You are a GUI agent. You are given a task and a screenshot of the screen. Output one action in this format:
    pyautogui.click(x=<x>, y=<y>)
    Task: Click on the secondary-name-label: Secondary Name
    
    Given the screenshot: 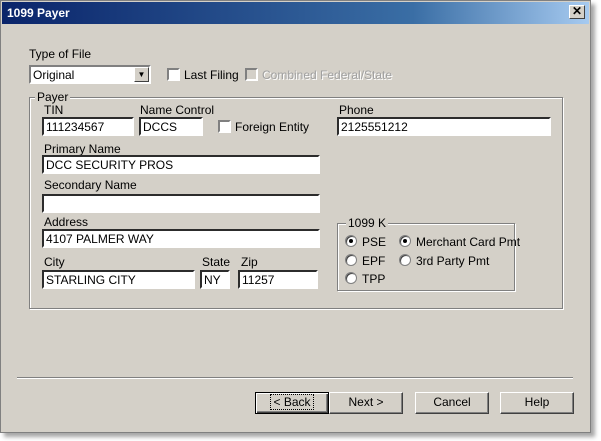 What is the action you would take?
    pyautogui.click(x=90, y=185)
    